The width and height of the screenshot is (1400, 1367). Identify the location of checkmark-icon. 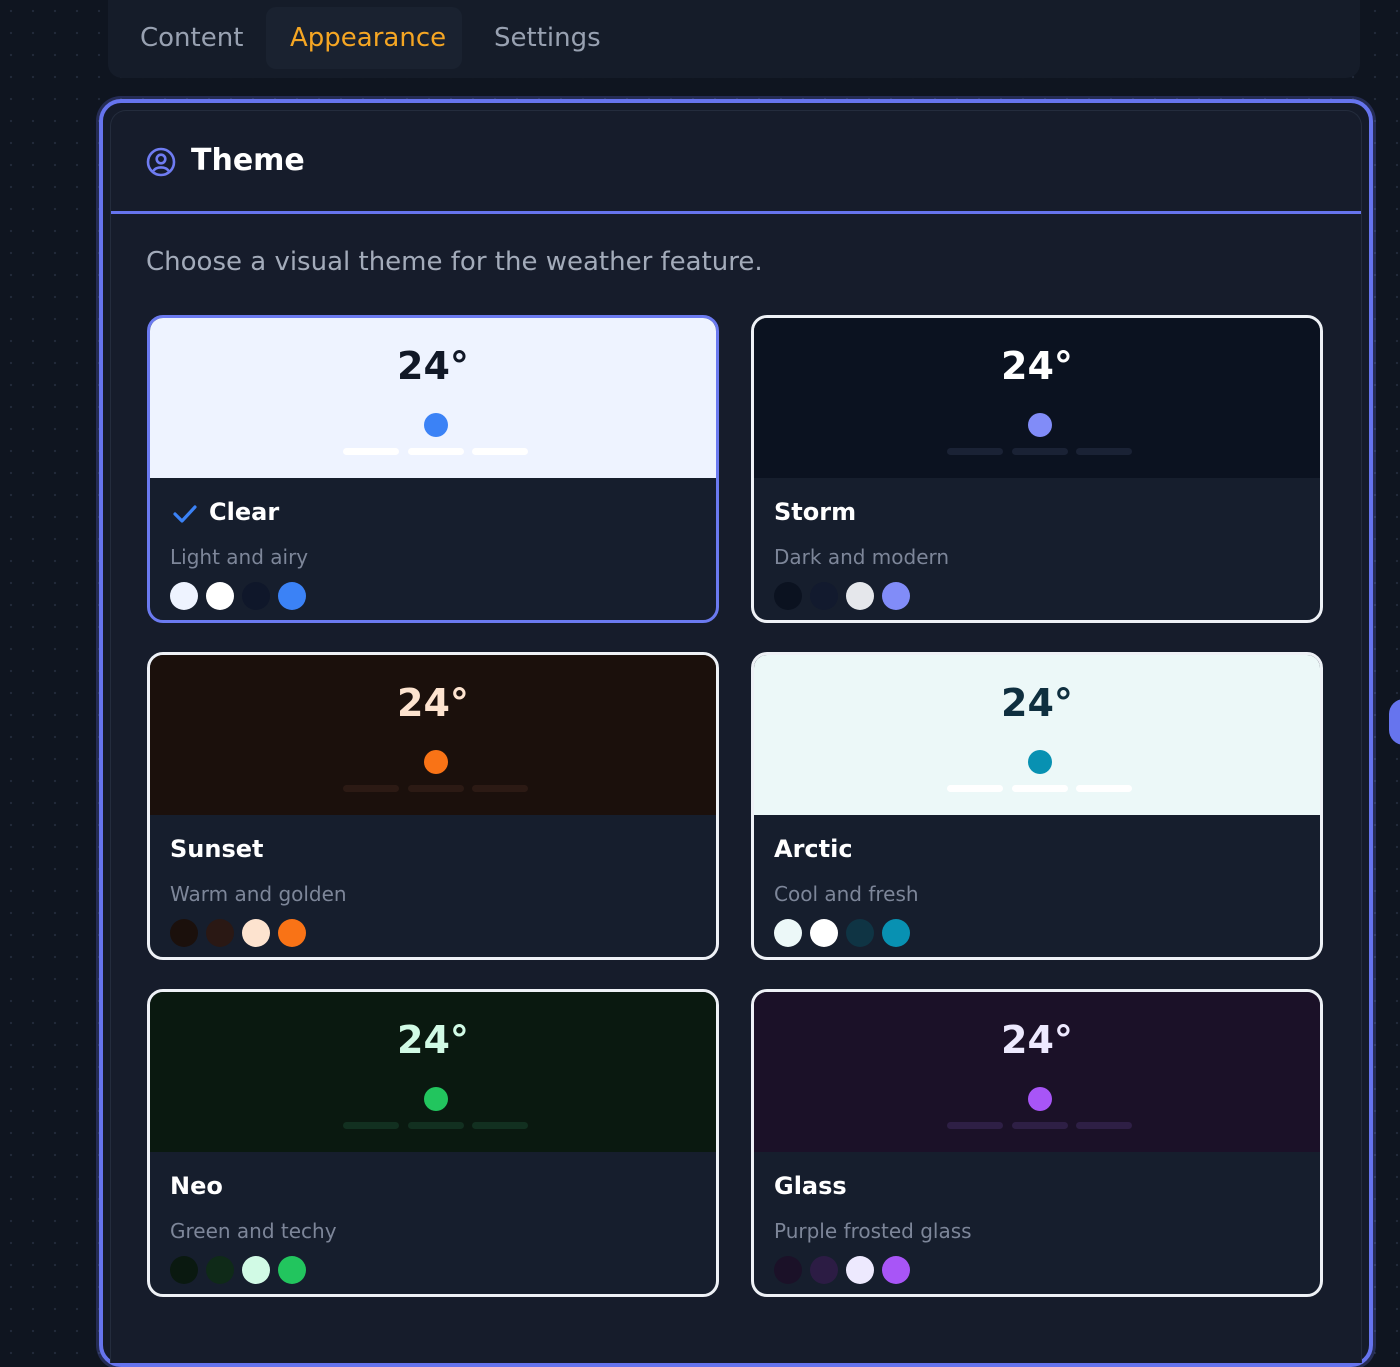
(185, 514).